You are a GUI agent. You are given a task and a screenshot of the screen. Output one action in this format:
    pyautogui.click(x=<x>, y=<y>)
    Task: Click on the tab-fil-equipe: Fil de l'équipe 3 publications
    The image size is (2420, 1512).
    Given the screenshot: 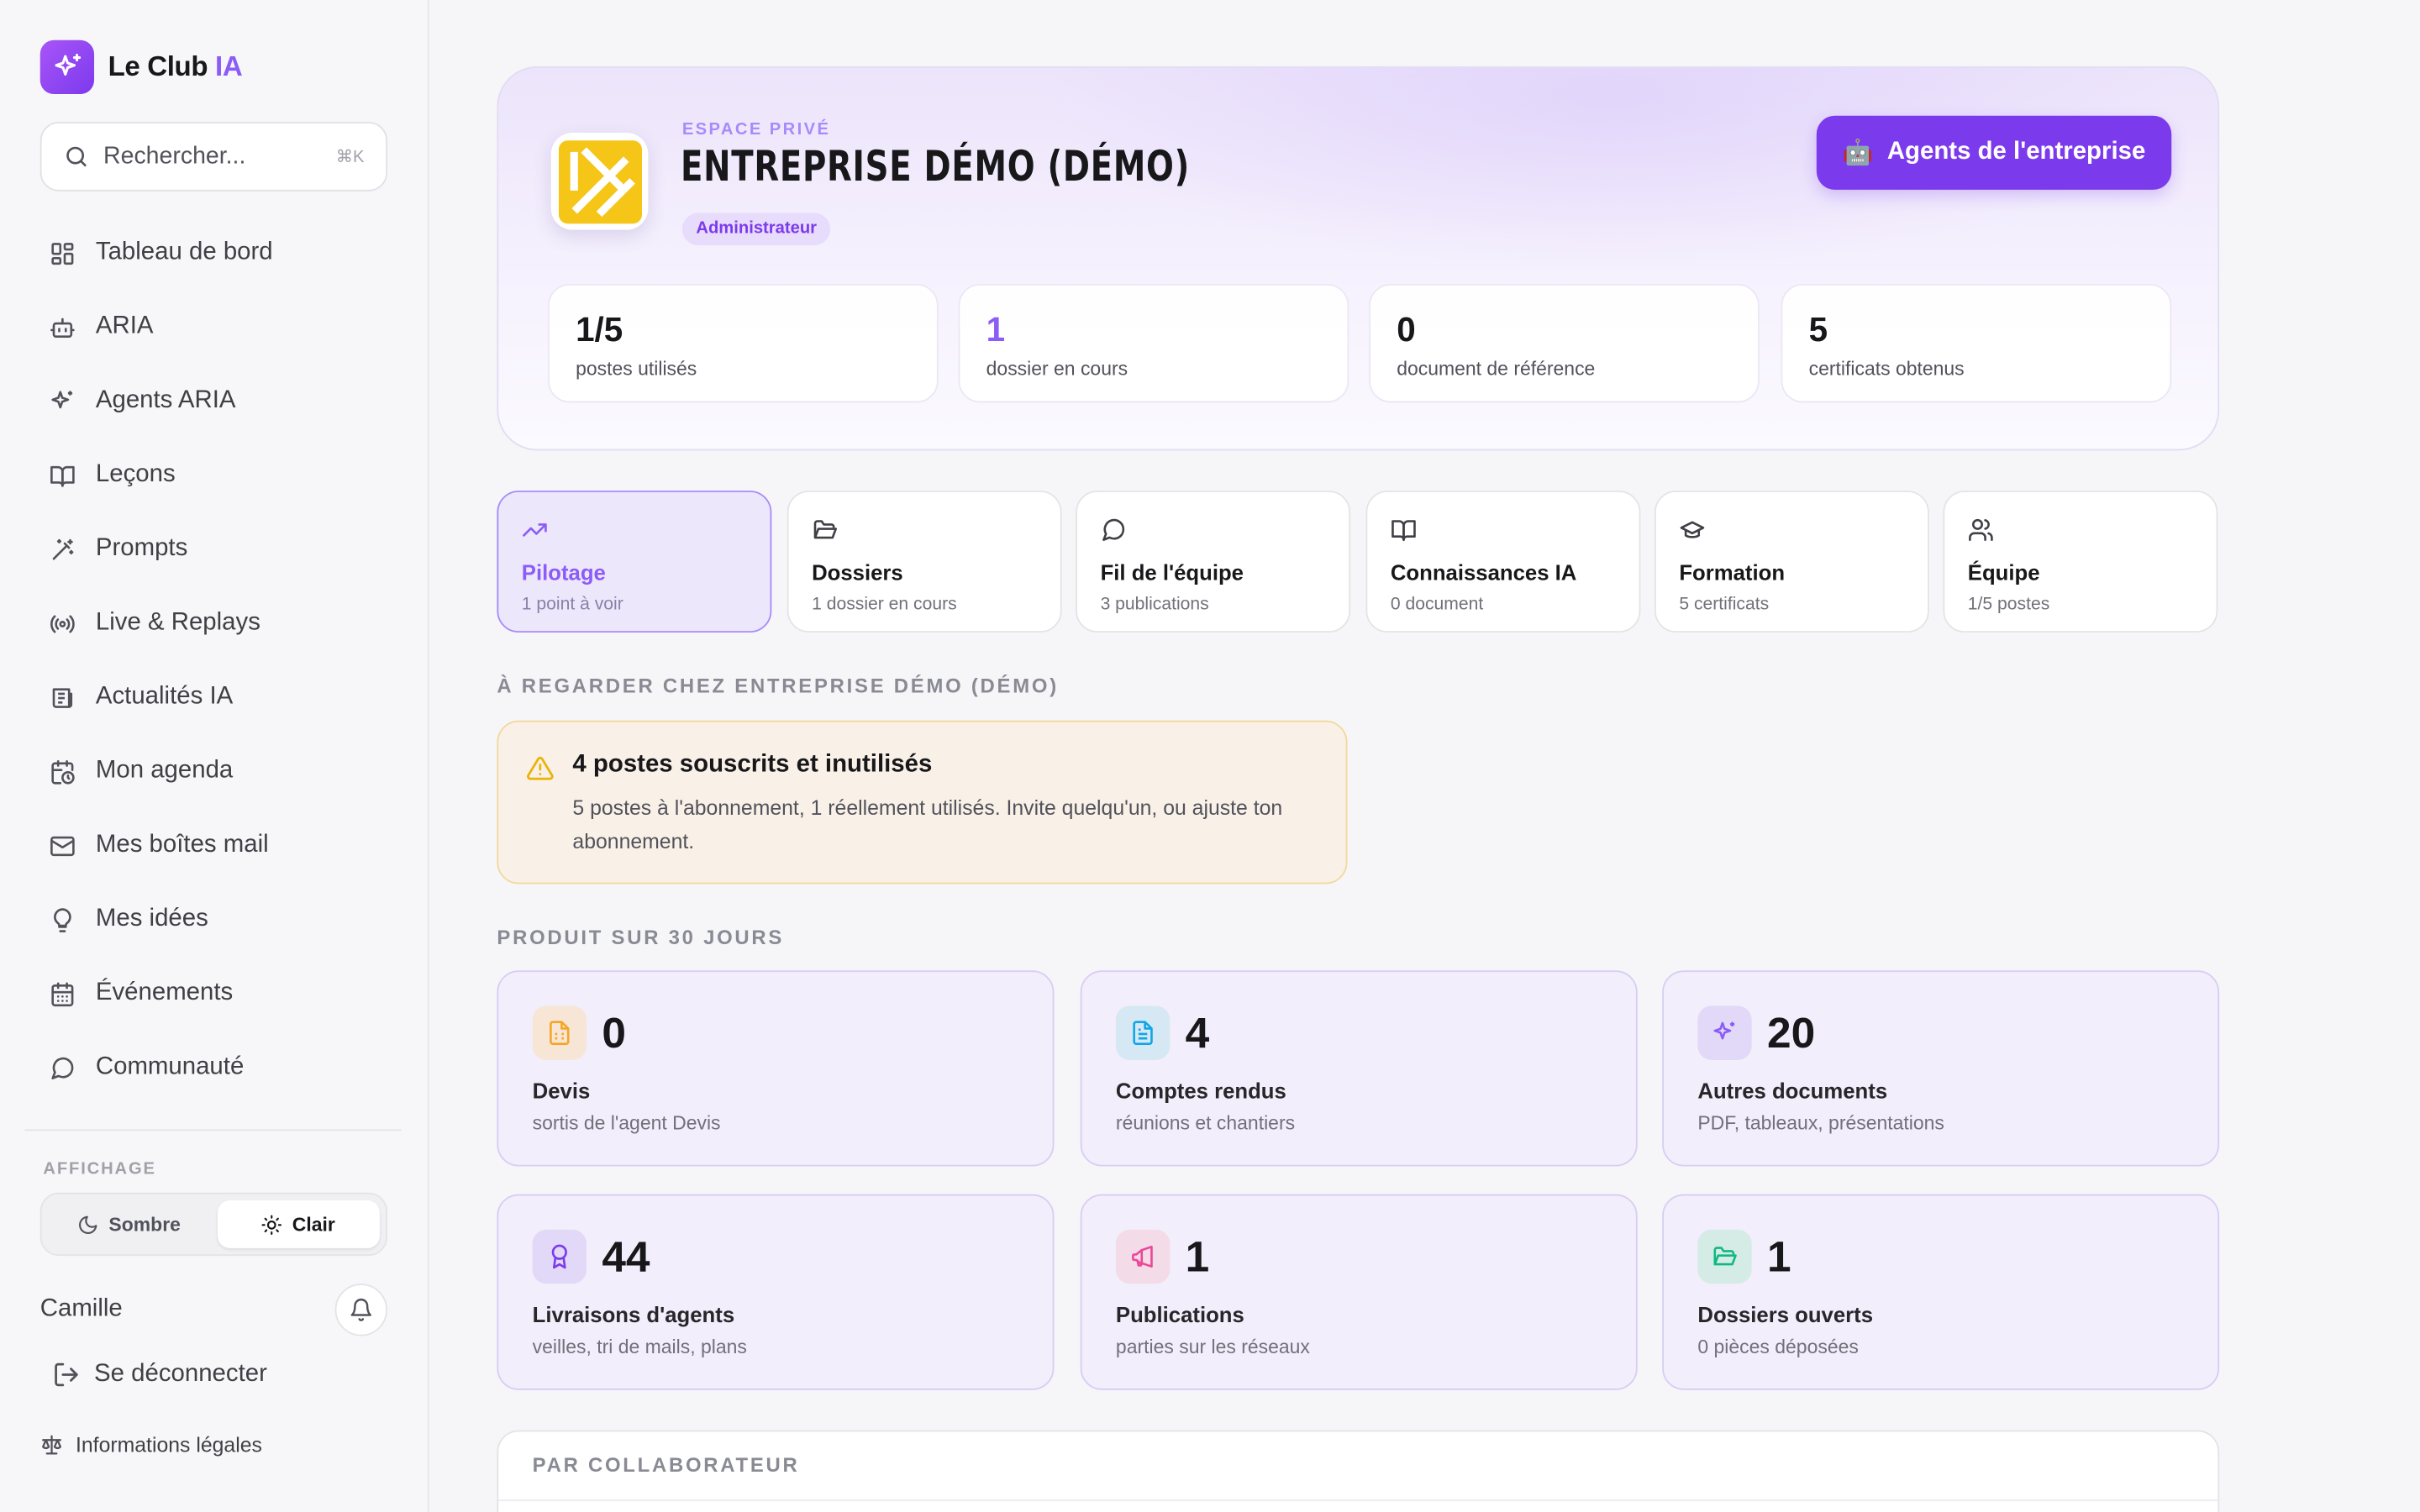 What is the action you would take?
    pyautogui.click(x=1213, y=562)
    